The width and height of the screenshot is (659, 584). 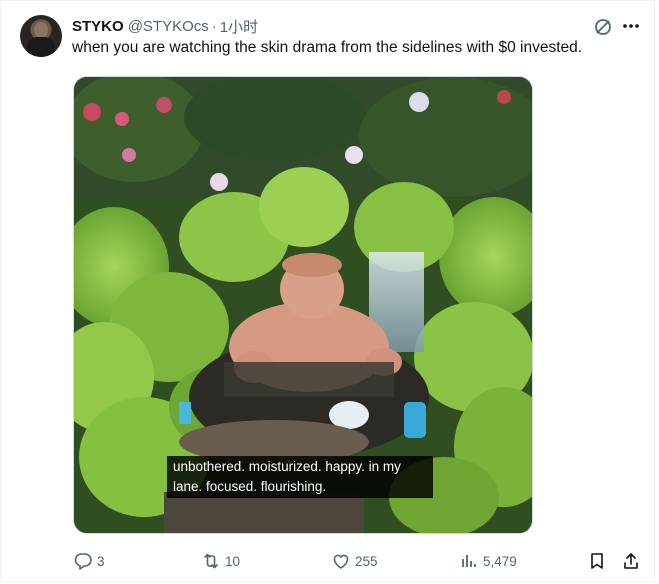 I want to click on views-button: 5,479, so click(x=488, y=561).